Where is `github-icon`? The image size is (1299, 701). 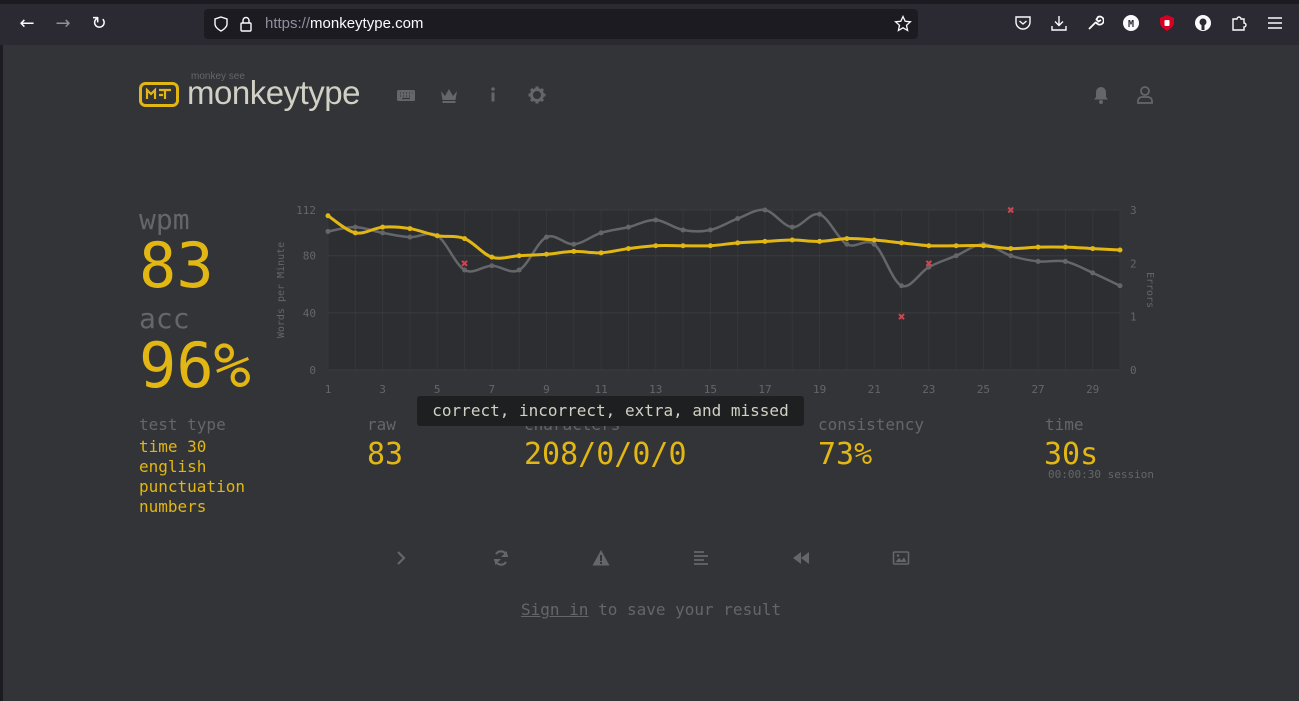 github-icon is located at coordinates (1203, 23).